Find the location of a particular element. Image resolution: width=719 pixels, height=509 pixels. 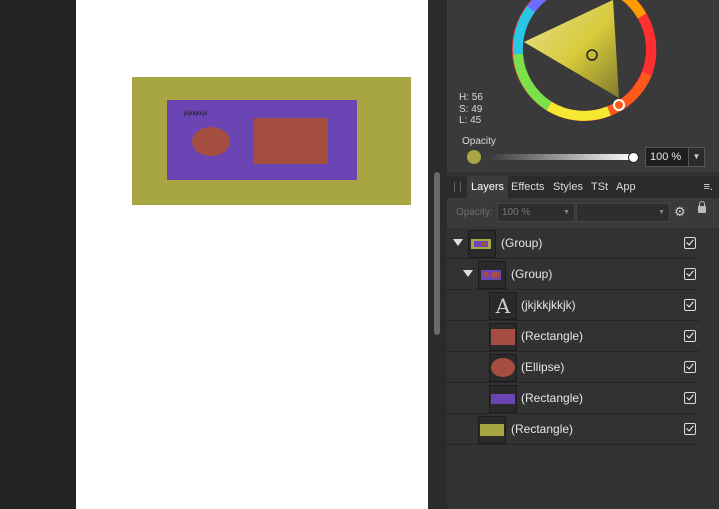

tab-effects: Effects is located at coordinates (527, 187).